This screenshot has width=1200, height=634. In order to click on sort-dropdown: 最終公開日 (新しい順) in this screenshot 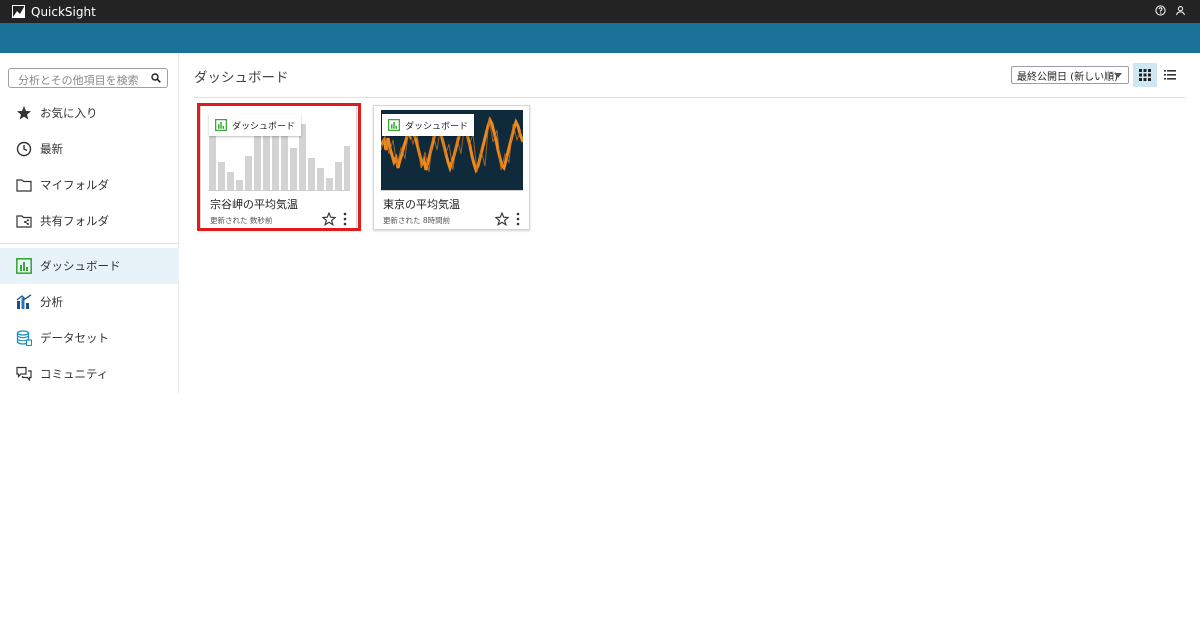, I will do `click(1070, 75)`.